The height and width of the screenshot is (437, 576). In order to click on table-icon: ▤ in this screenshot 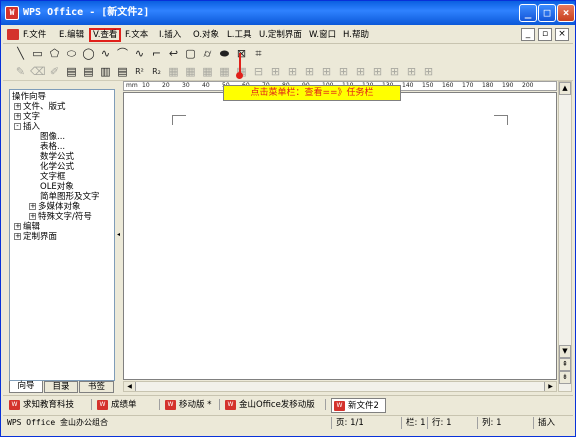, I will do `click(71, 71)`.